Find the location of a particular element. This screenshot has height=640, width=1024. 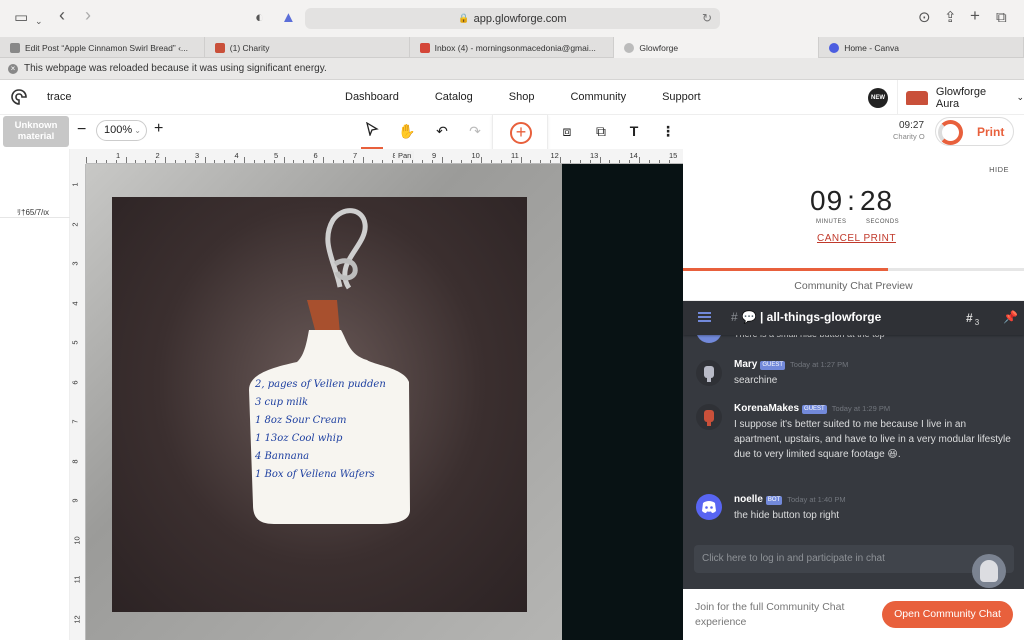

username: Mary is located at coordinates (745, 364).